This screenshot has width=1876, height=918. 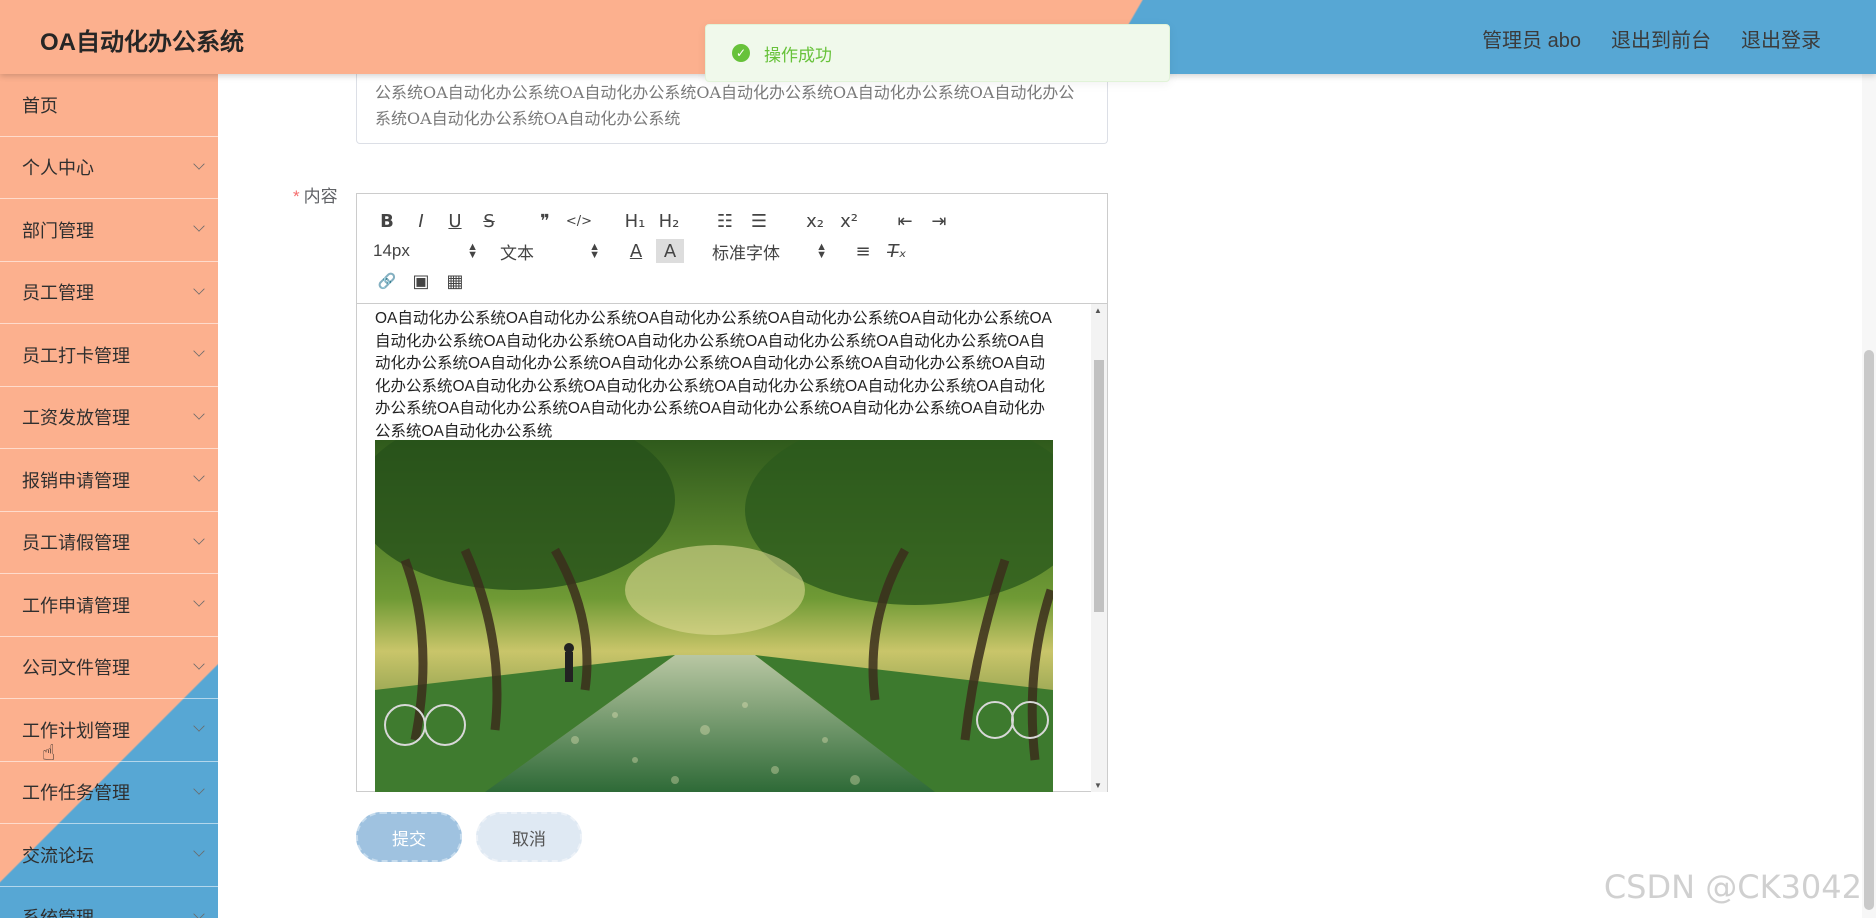 I want to click on image-icon: ▣, so click(x=421, y=281).